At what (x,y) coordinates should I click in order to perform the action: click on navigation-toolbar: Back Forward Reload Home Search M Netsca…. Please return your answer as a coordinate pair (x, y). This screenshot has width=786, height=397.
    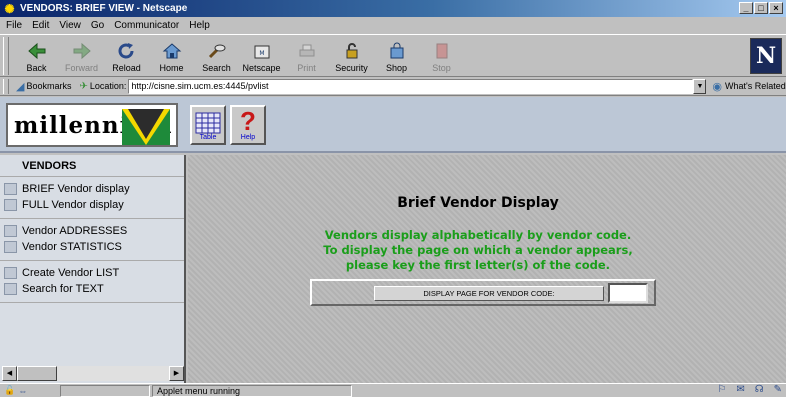
    Looking at the image, I should click on (393, 55).